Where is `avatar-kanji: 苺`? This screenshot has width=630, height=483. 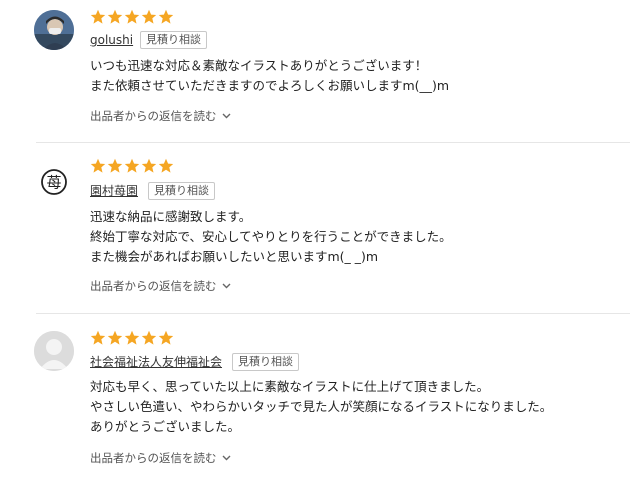 avatar-kanji: 苺 is located at coordinates (53, 183).